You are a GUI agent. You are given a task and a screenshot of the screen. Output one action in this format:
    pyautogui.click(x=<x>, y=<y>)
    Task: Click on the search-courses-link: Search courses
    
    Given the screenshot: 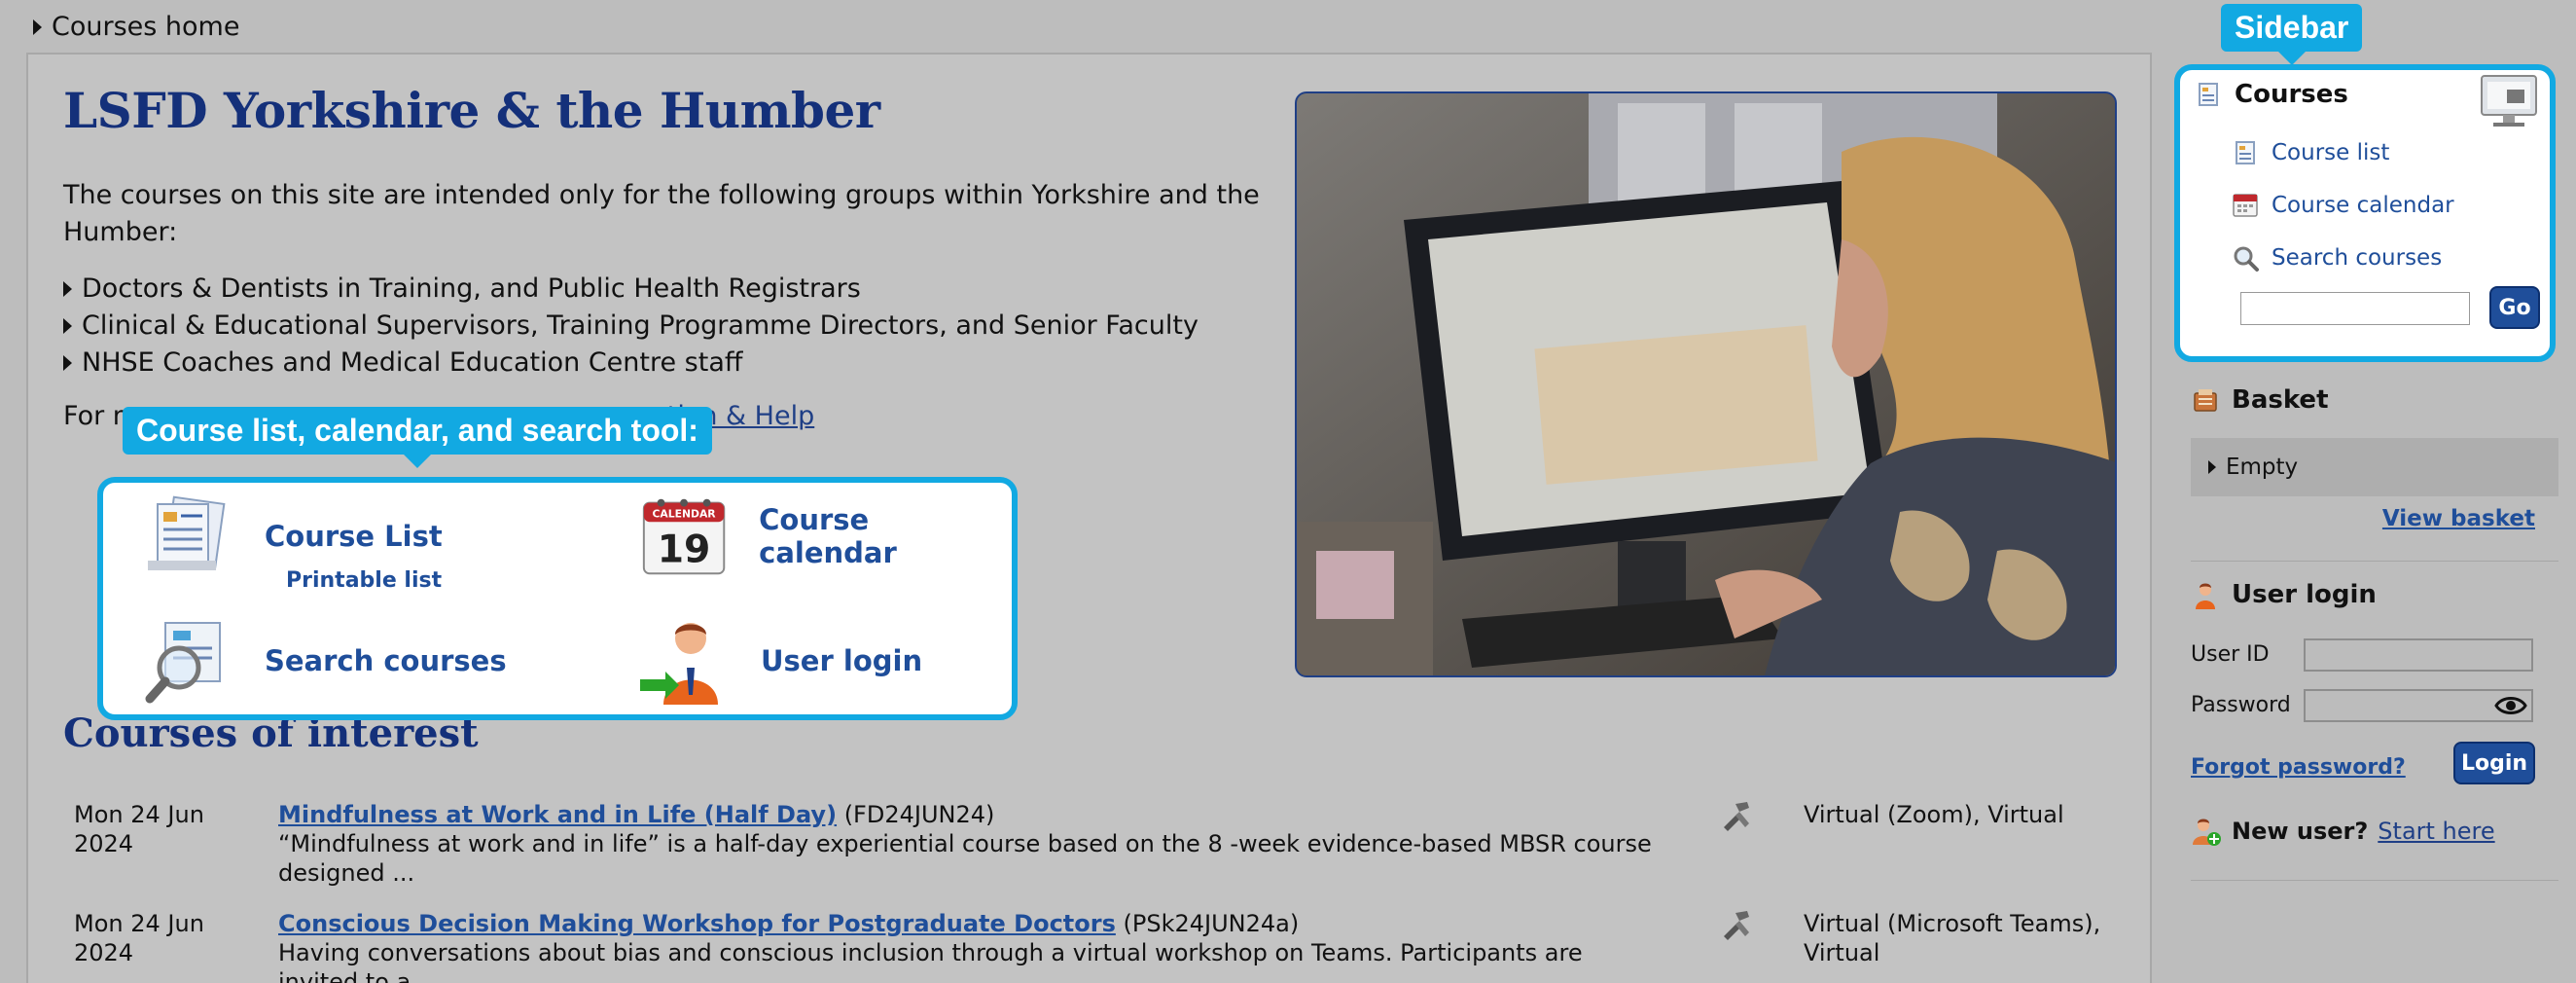 What is the action you would take?
    pyautogui.click(x=386, y=660)
    